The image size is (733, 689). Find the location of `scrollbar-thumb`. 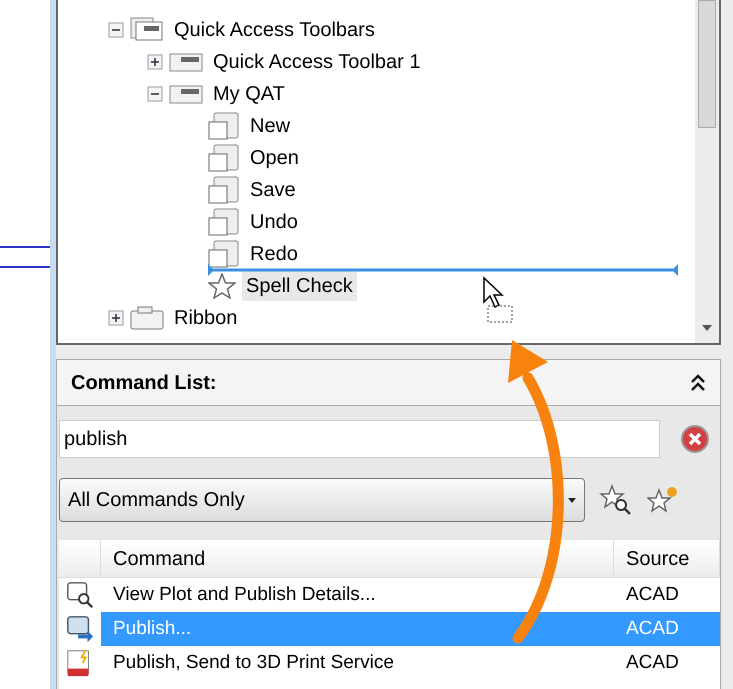

scrollbar-thumb is located at coordinates (707, 64).